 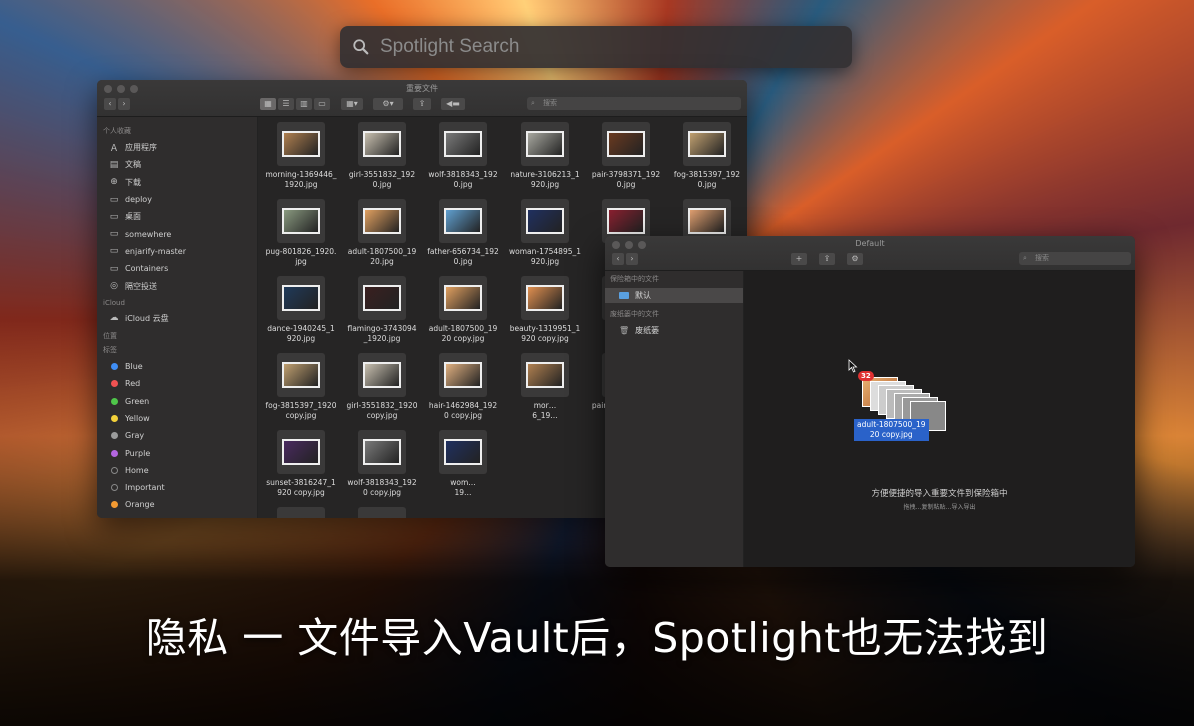 What do you see at coordinates (177, 504) in the screenshot?
I see `sidebar-item: Orange` at bounding box center [177, 504].